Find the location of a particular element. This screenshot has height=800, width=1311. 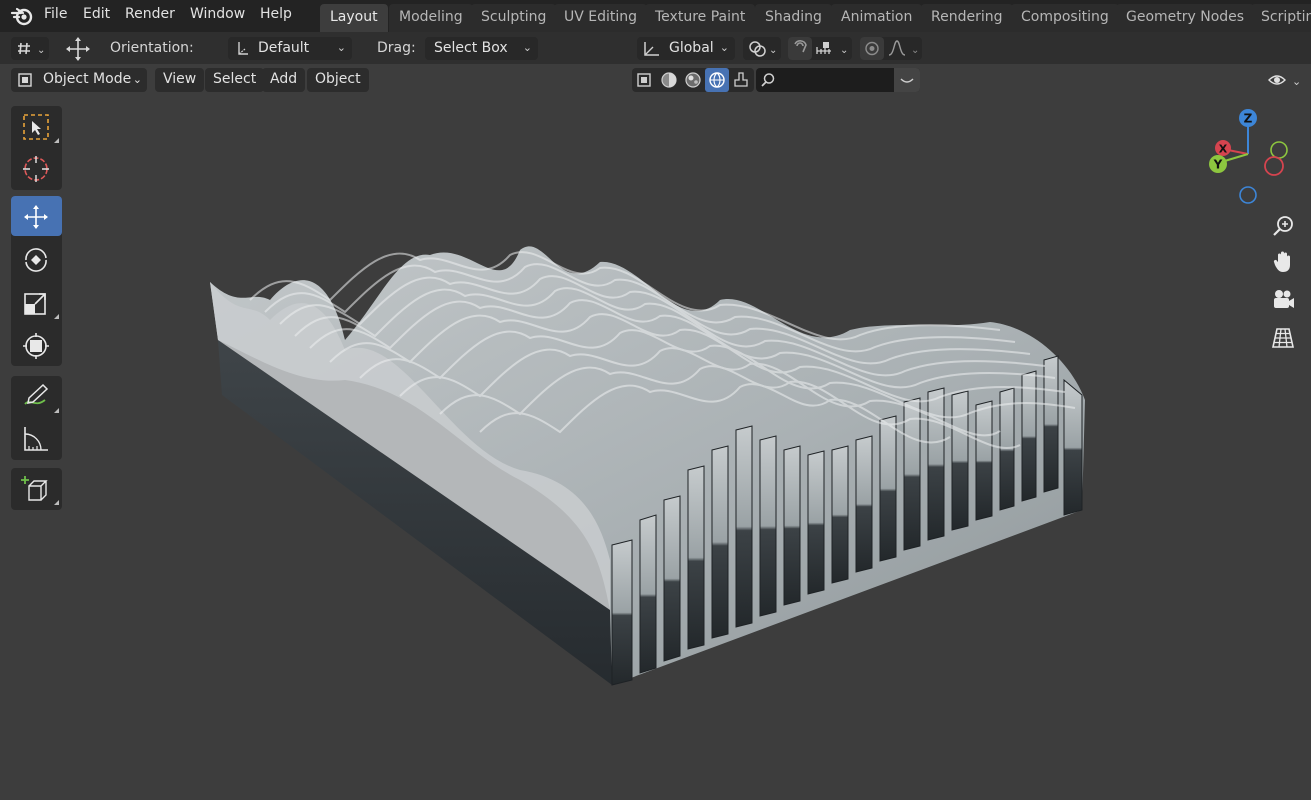

ortho-toggle-button is located at coordinates (1283, 338).